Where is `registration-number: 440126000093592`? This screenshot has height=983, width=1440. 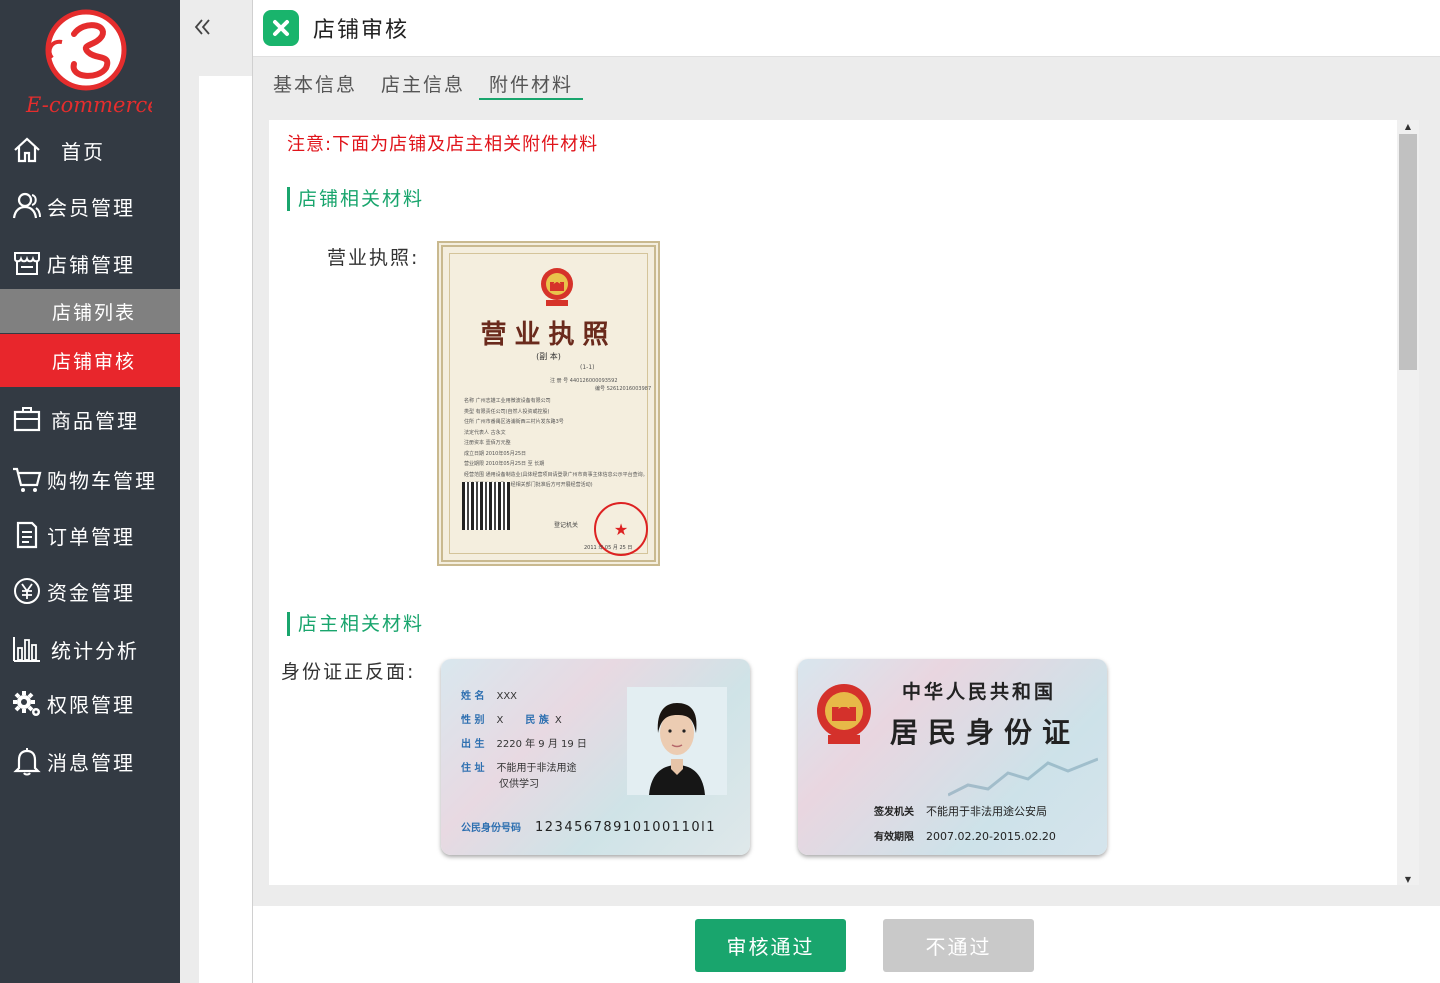
registration-number: 440126000093592 is located at coordinates (593, 381).